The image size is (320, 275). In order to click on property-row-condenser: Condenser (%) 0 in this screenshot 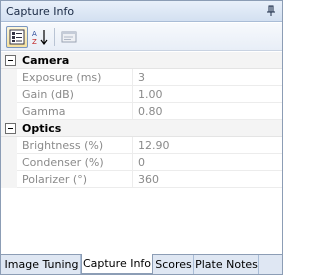, I will do `click(141, 162)`.